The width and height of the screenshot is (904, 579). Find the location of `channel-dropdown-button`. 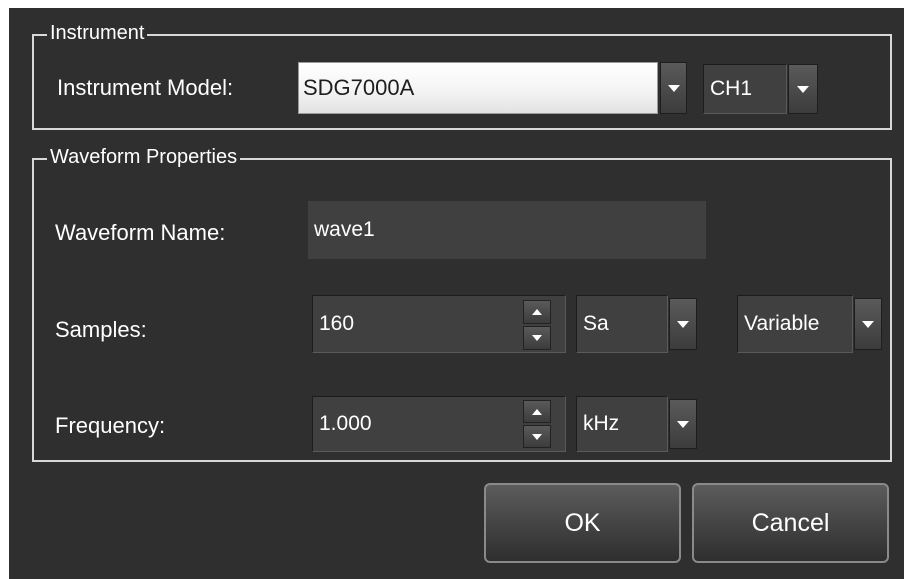

channel-dropdown-button is located at coordinates (803, 89).